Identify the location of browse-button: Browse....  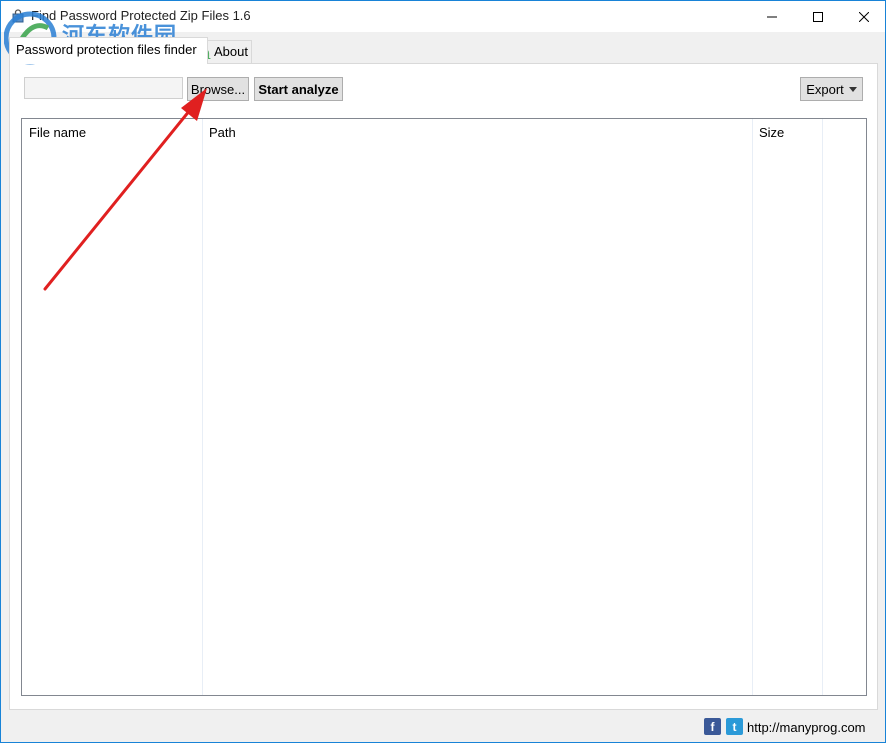
(218, 89).